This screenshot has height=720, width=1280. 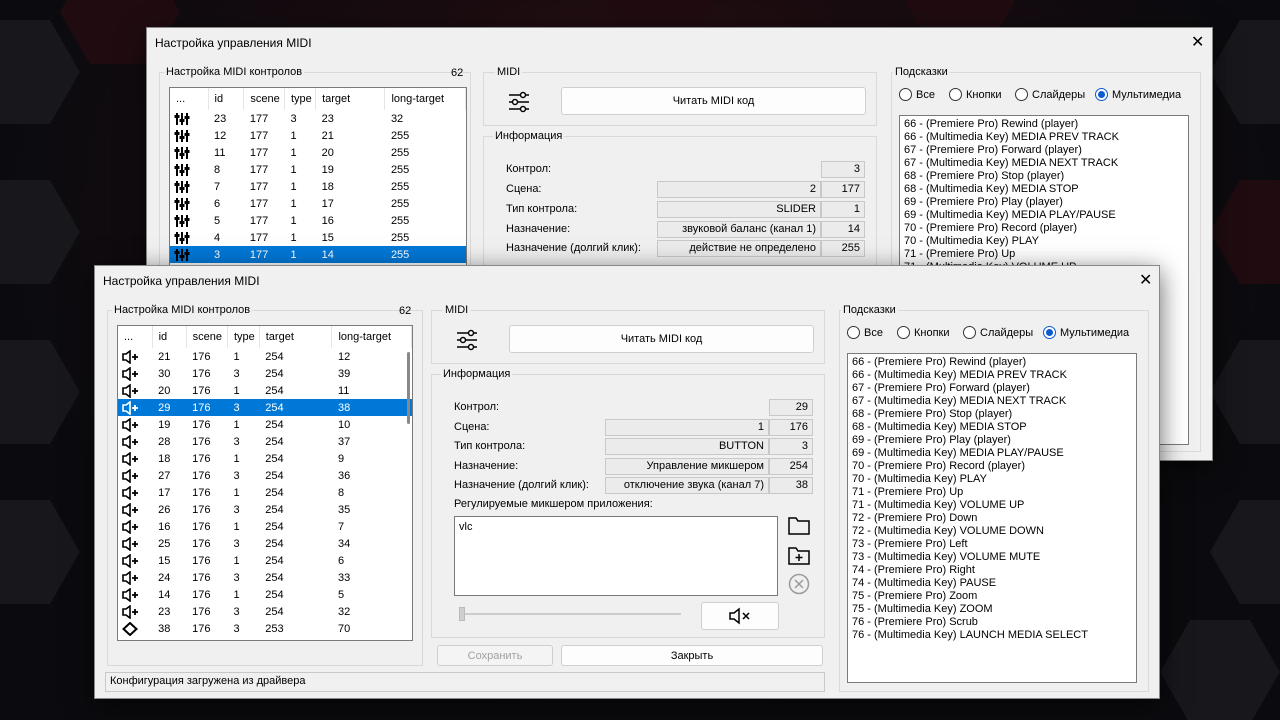 What do you see at coordinates (992, 557) in the screenshot?
I see `list-item: 73 - (Multimedia Key) VOLUME MUTE` at bounding box center [992, 557].